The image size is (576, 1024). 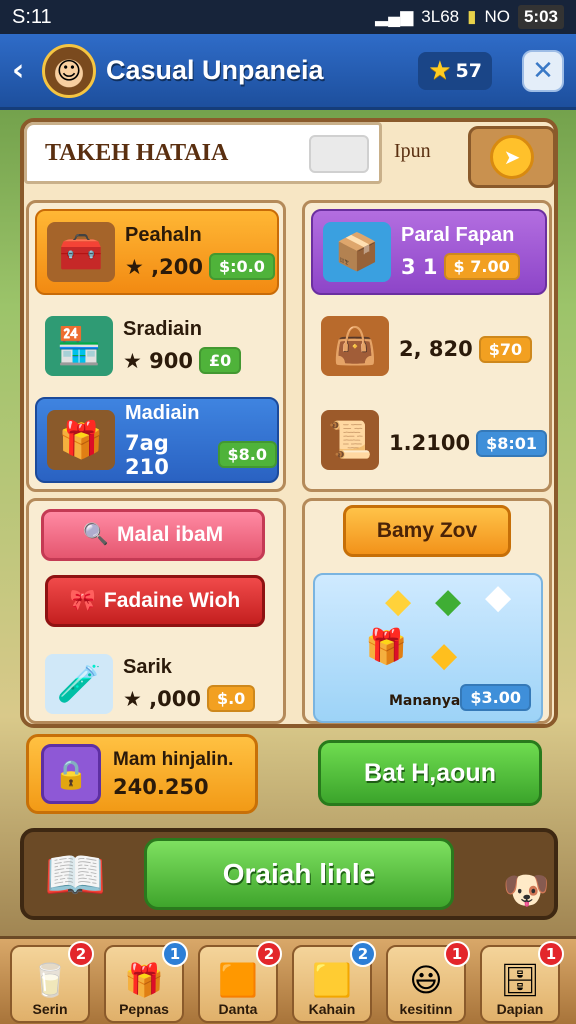 I want to click on nav-item-dapian: 🗄 Dapian 1, so click(x=522, y=982).